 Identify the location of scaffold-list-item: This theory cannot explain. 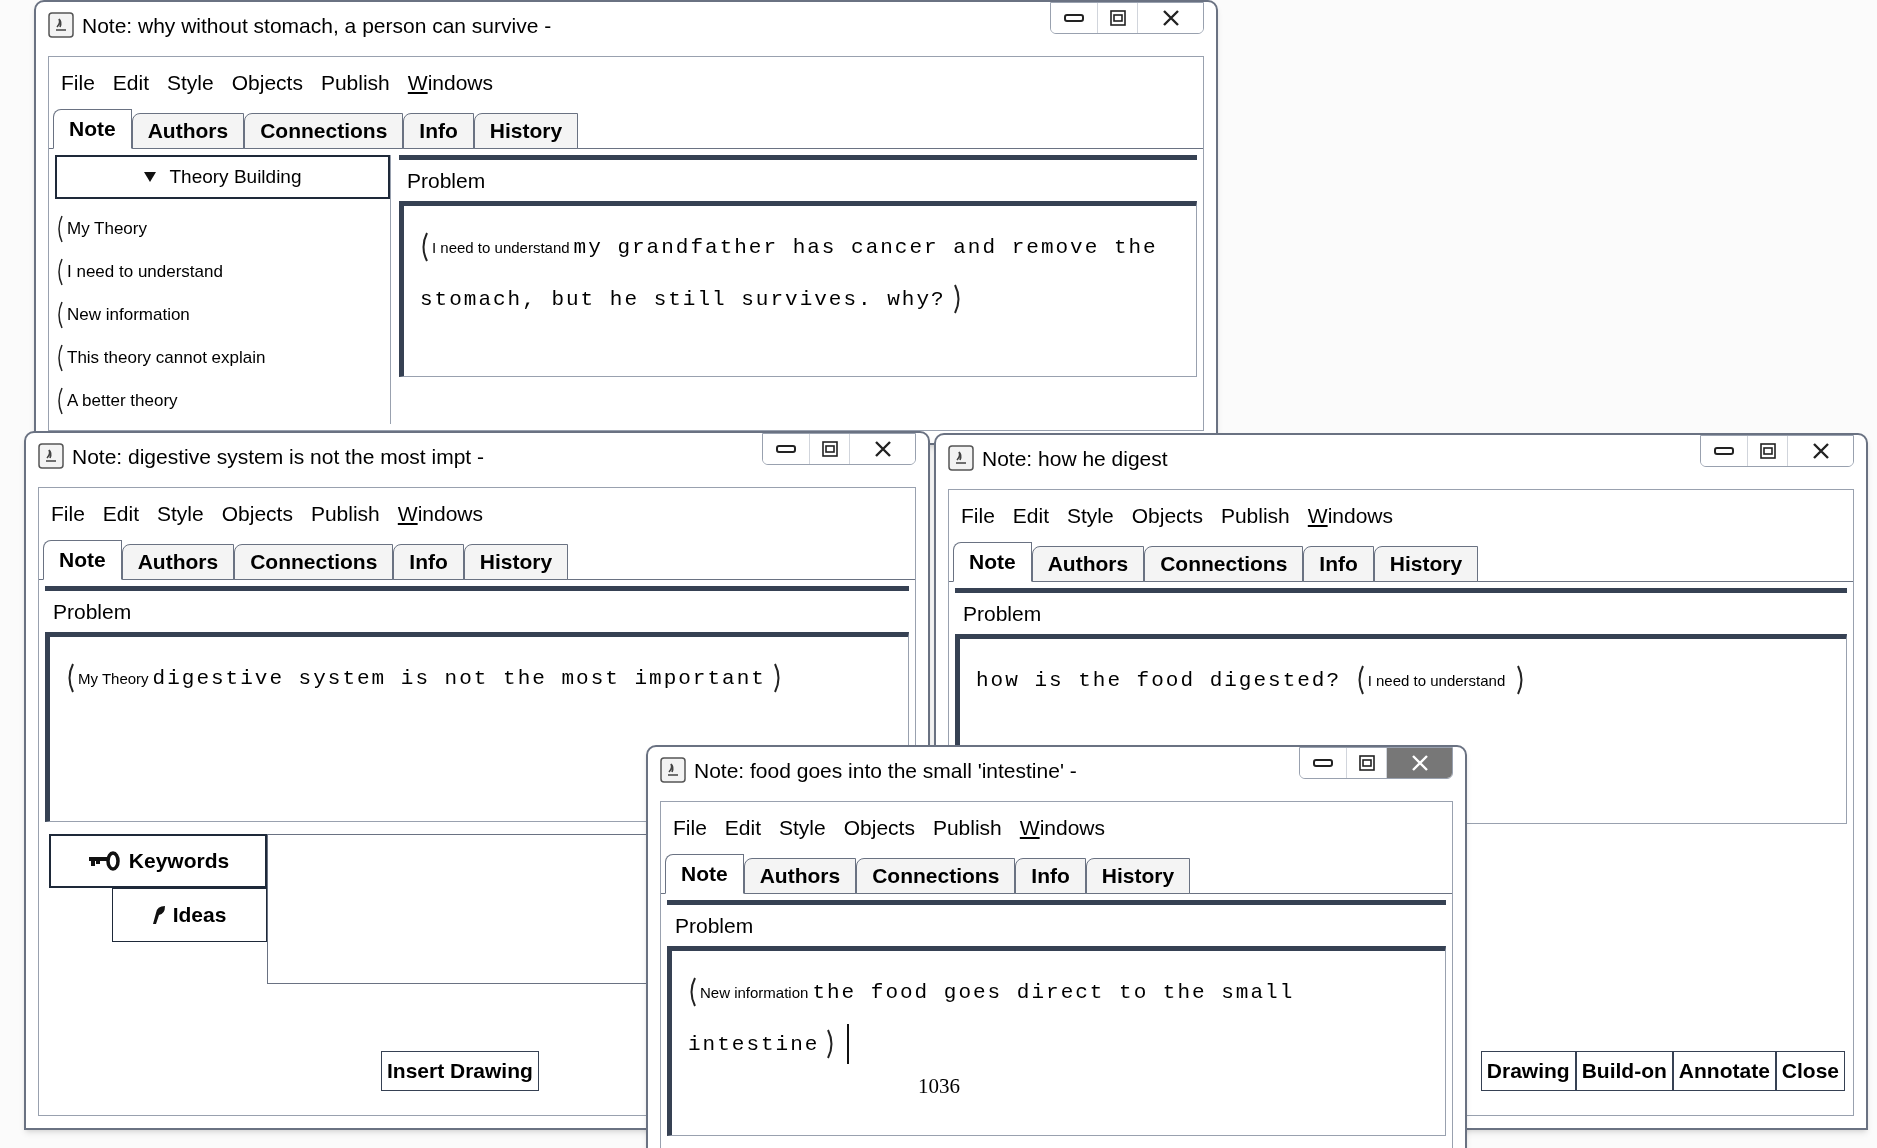
(222, 357).